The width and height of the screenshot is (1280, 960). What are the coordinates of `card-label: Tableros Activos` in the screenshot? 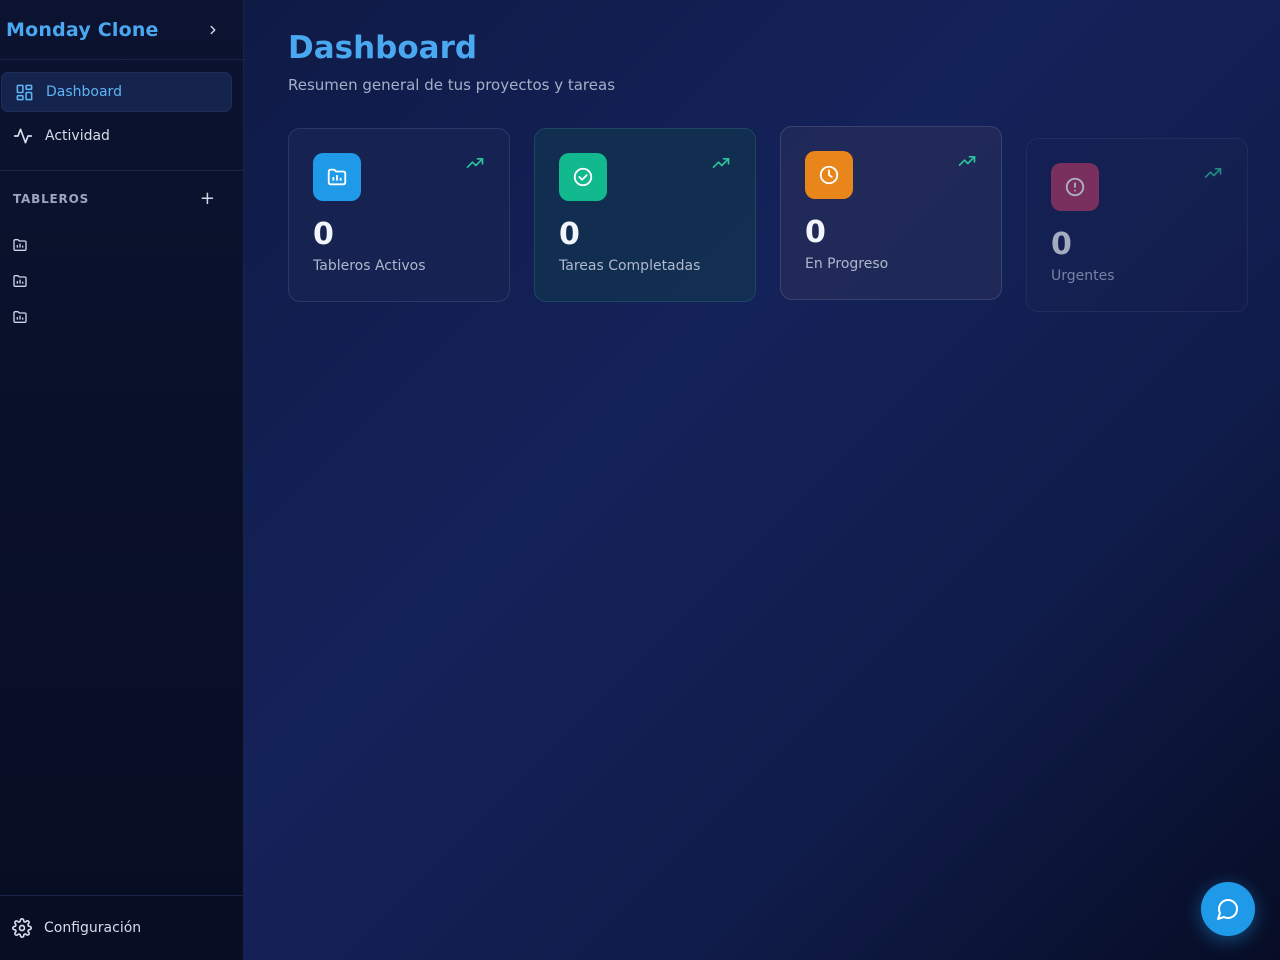 It's located at (369, 266).